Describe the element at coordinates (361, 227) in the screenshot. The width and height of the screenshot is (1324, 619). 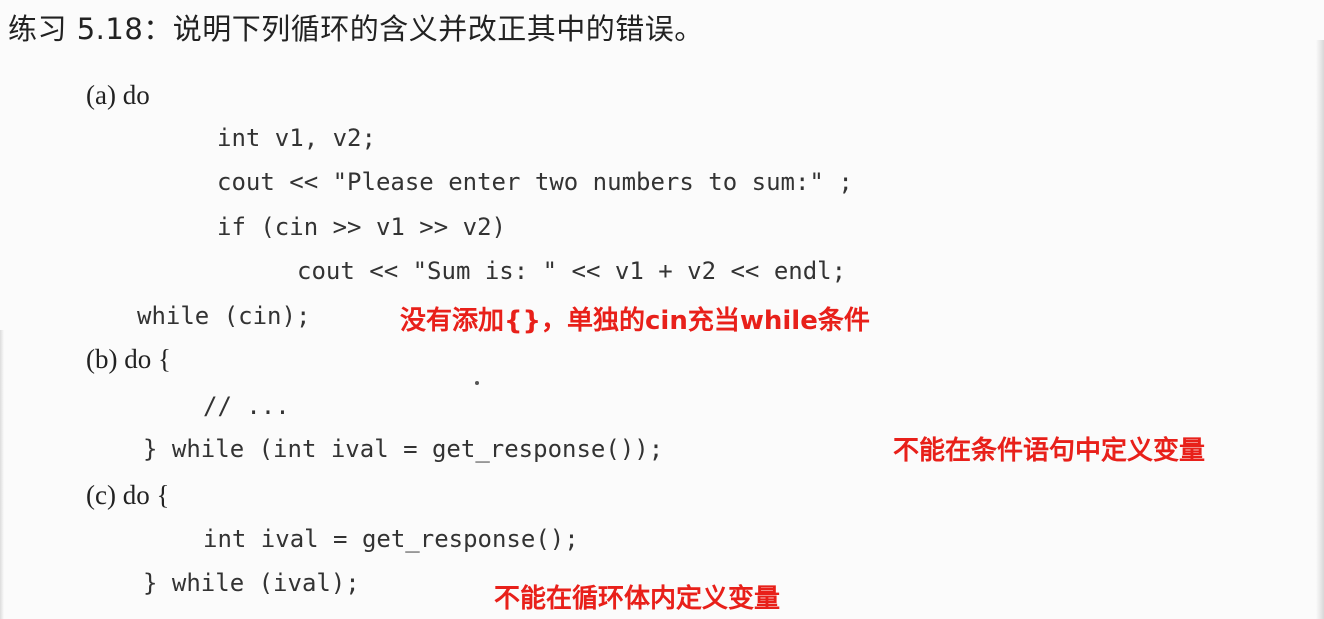
I see `code-line: if (cin >> v1 >> v2)` at that location.